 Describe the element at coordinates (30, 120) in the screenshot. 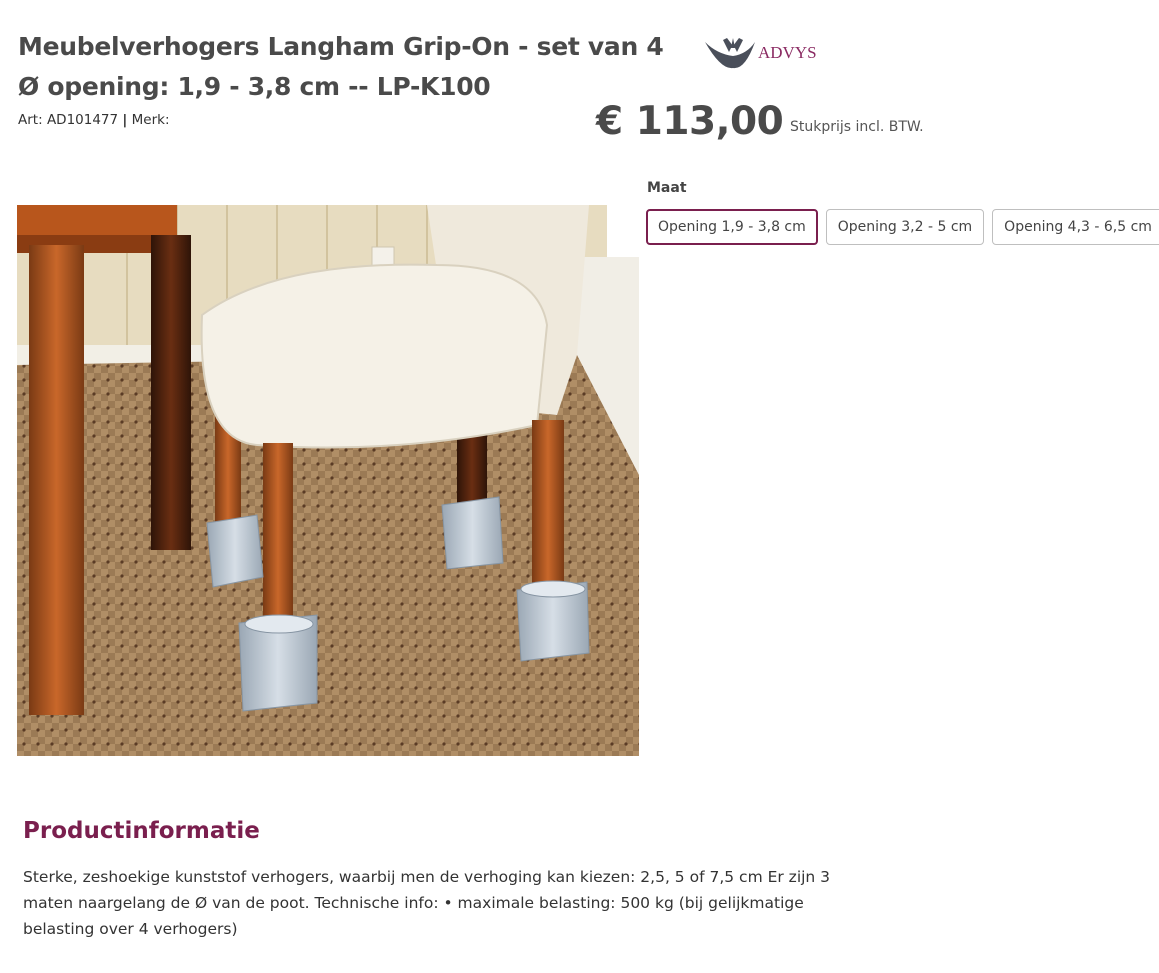

I see `art-label: Art:` at that location.